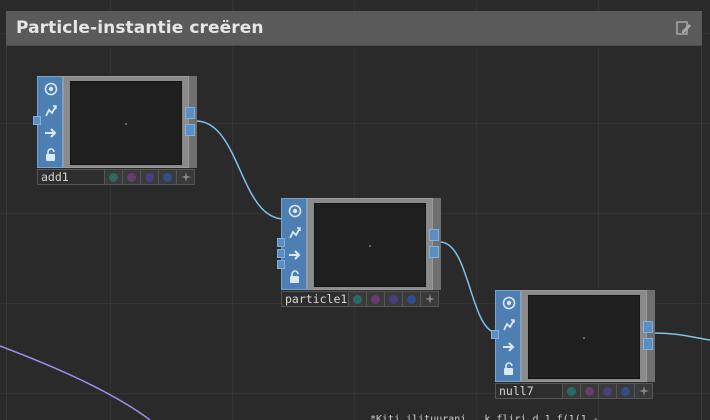 This screenshot has width=710, height=420. What do you see at coordinates (684, 28) in the screenshot?
I see `edit-icon` at bounding box center [684, 28].